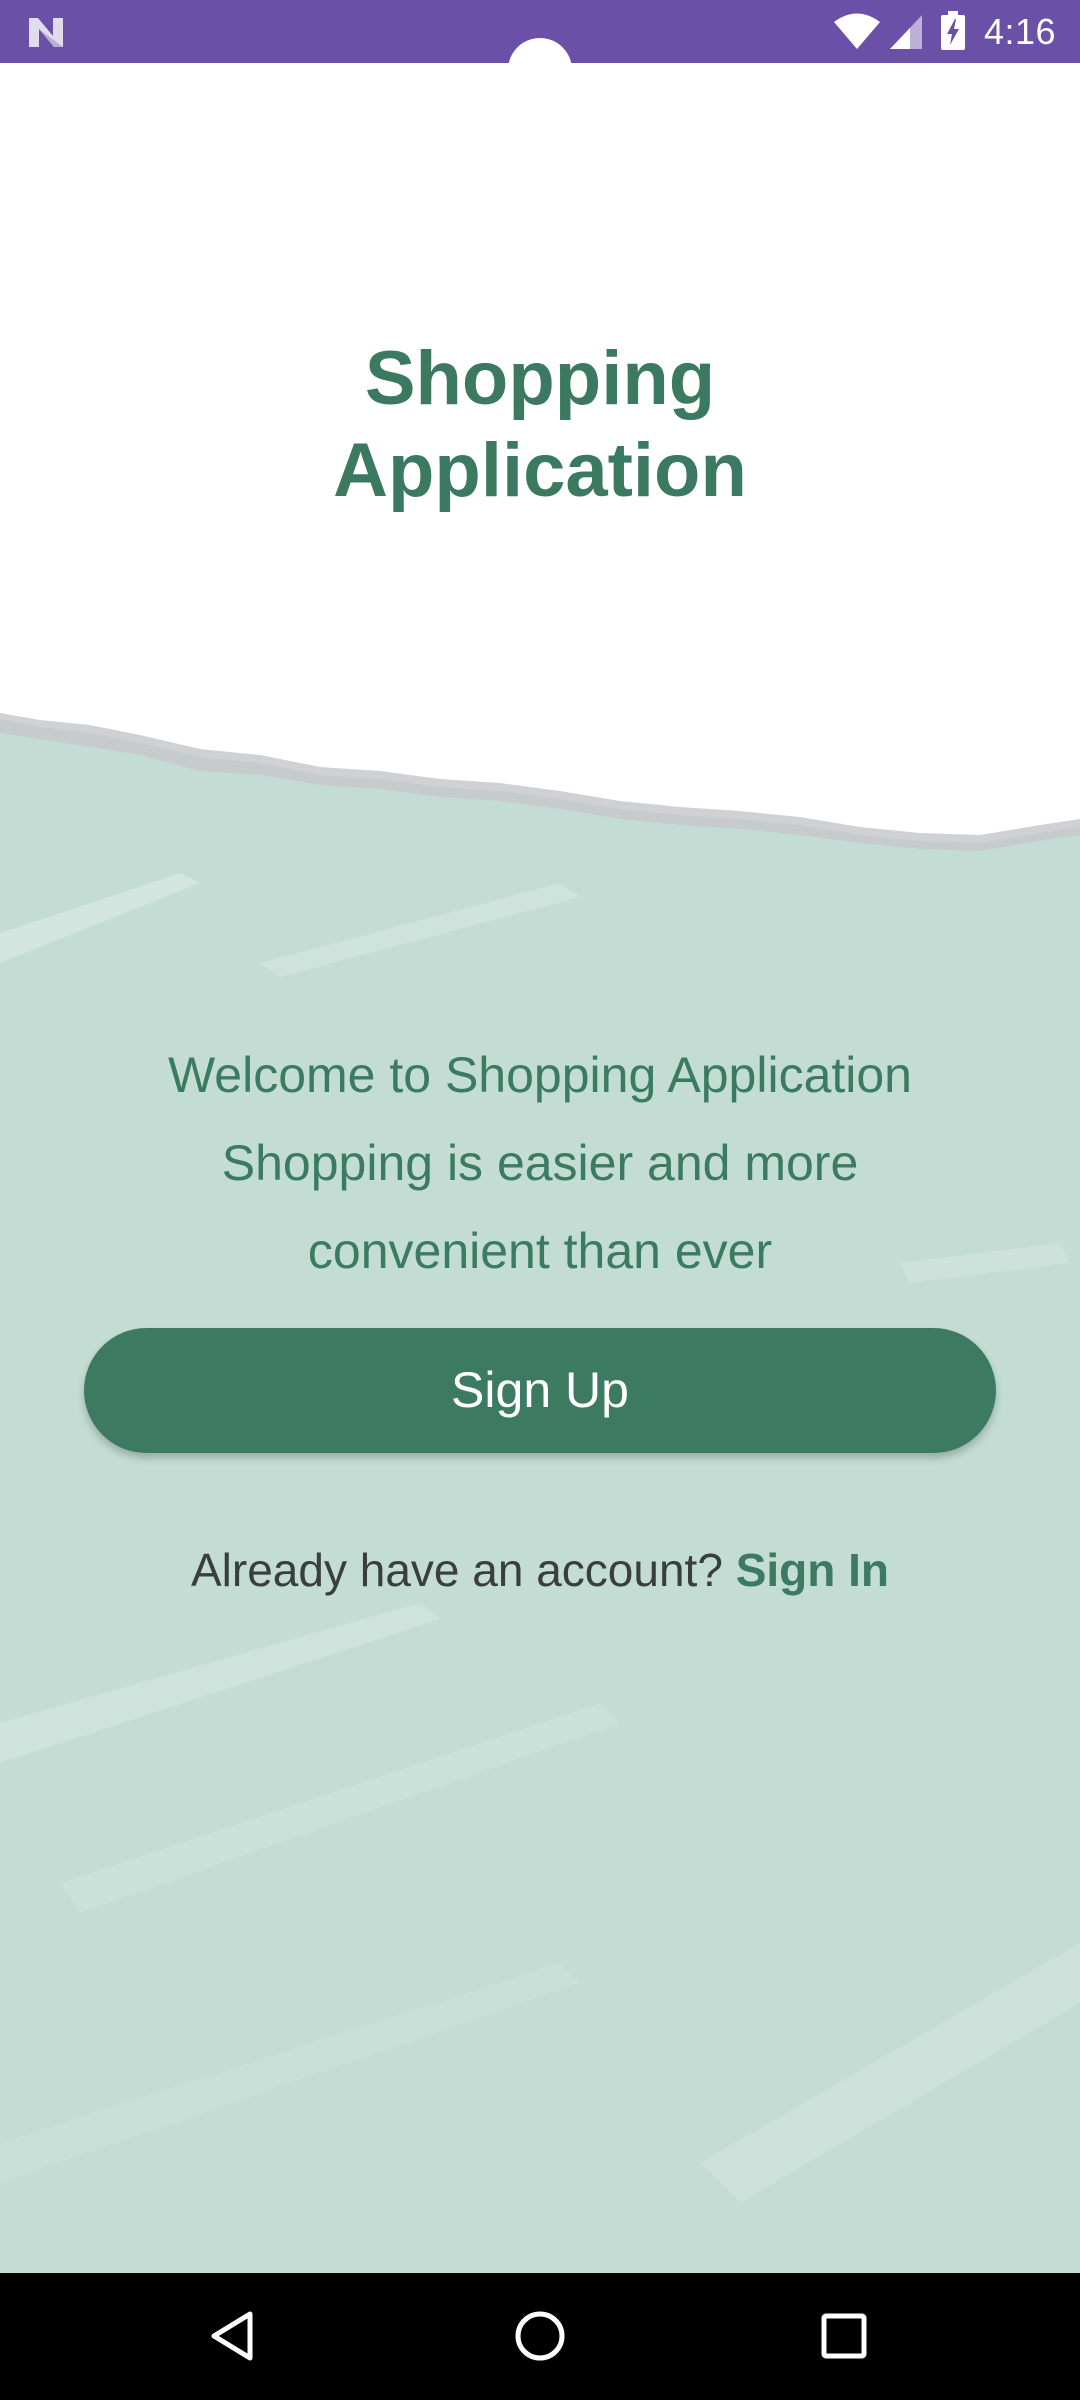 This screenshot has height=2400, width=1080. Describe the element at coordinates (540, 1075) in the screenshot. I see `welcome-line: Welcome to Shopping Application` at that location.